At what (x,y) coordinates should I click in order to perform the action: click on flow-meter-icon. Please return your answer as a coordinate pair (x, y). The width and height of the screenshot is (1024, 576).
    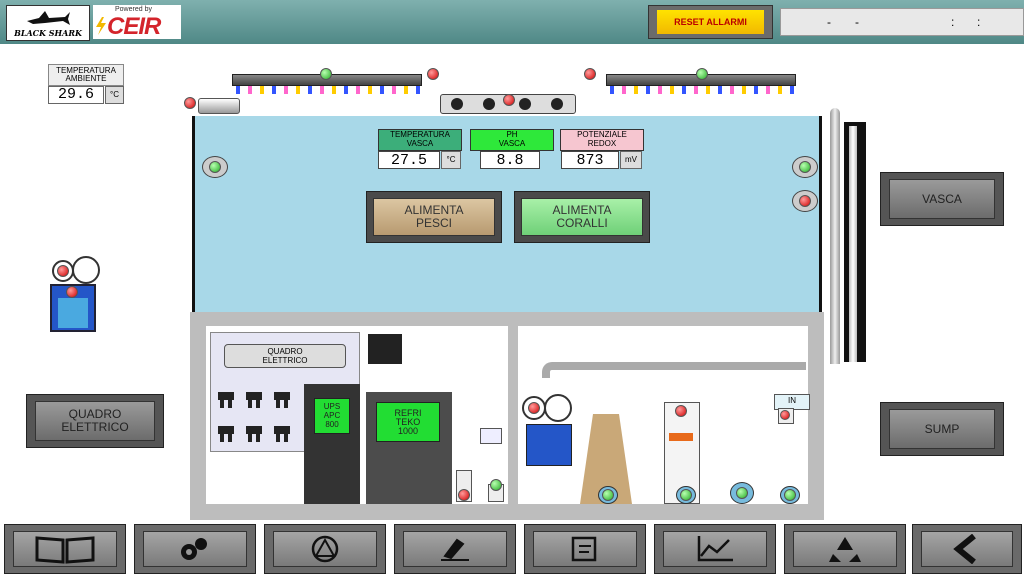
    Looking at the image, I should click on (491, 436).